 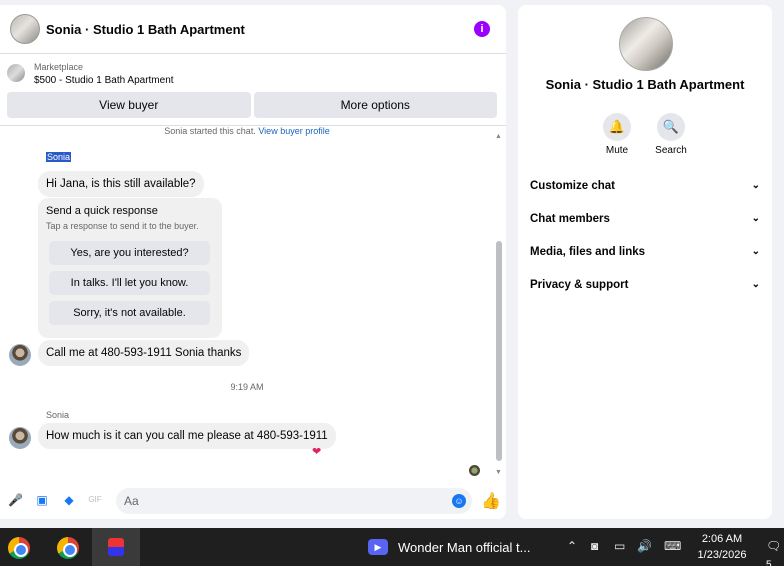 What do you see at coordinates (646, 44) in the screenshot?
I see `listing-avatar-large` at bounding box center [646, 44].